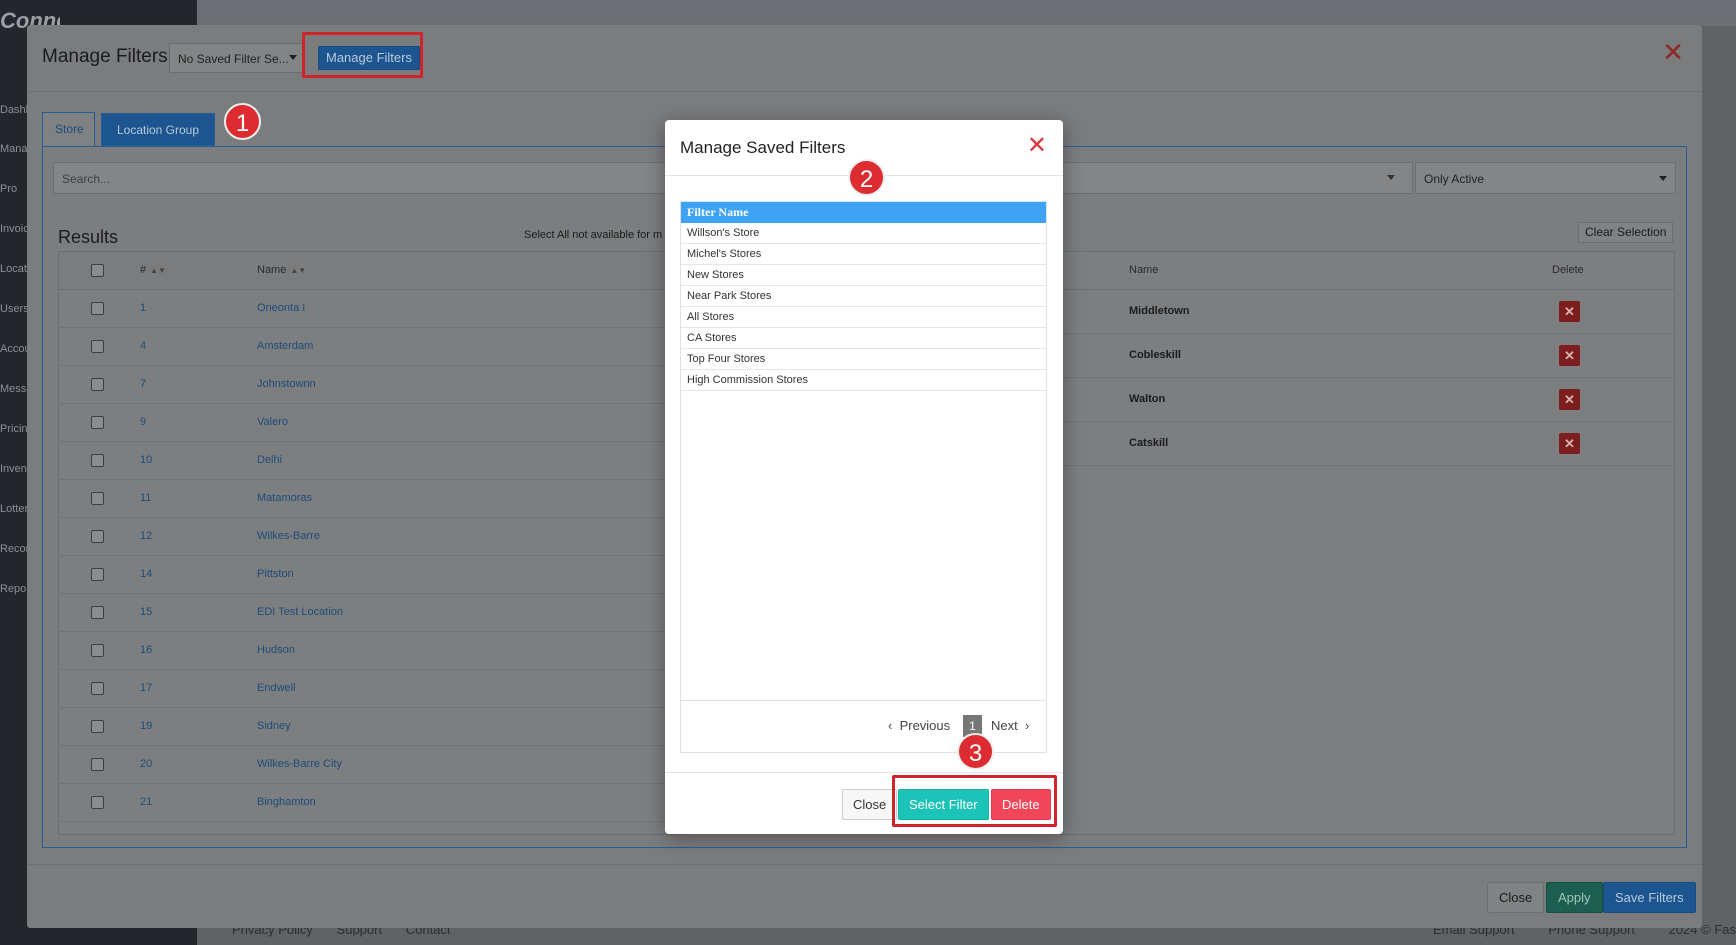 This screenshot has height=945, width=1736. Describe the element at coordinates (14, 509) in the screenshot. I see `sidebar-item: Lottery` at that location.